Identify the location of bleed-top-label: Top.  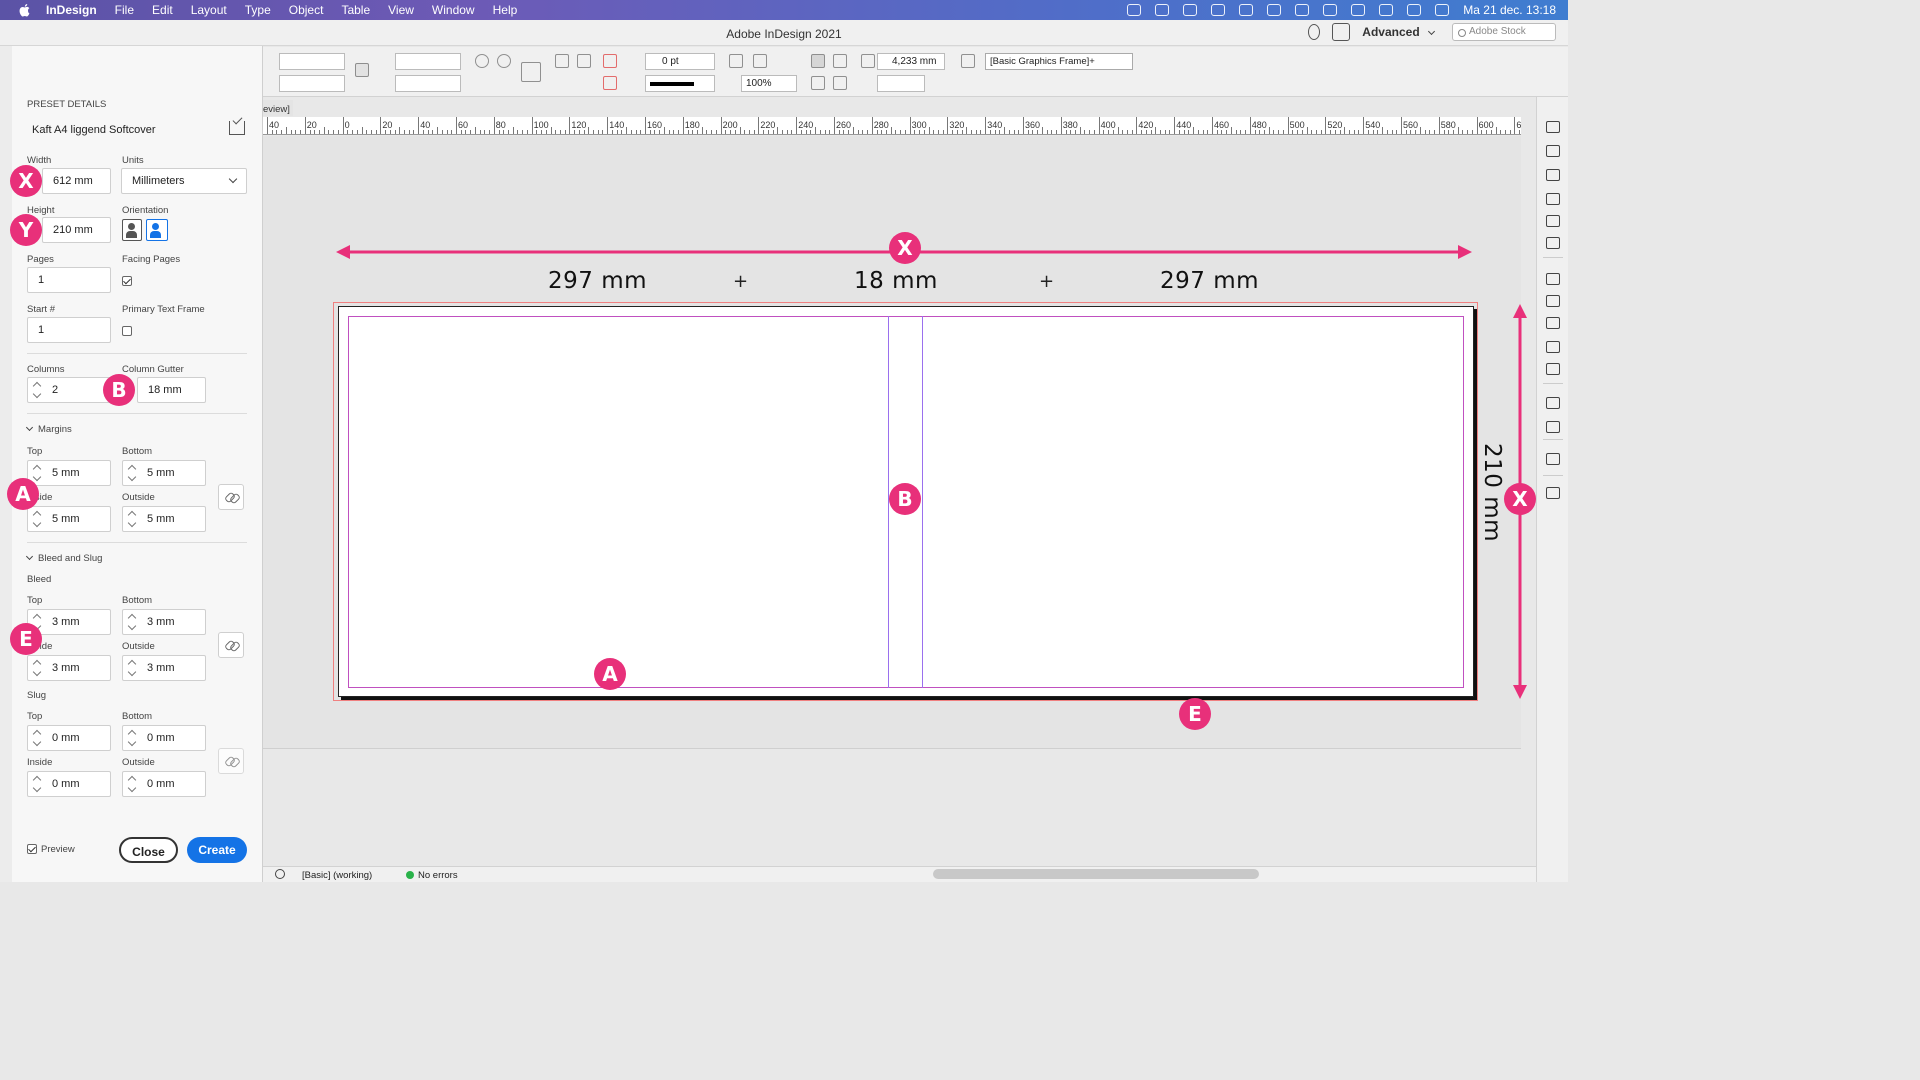
(35, 600).